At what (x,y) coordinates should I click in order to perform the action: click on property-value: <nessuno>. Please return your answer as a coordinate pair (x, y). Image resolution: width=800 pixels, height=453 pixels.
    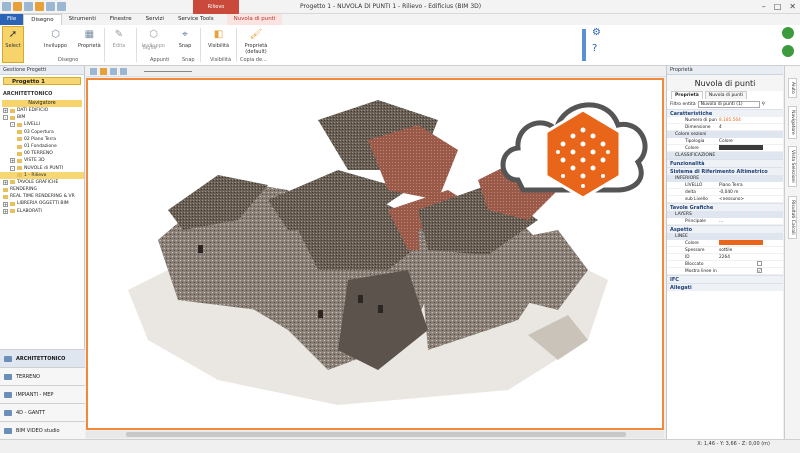
    Looking at the image, I should click on (750, 199).